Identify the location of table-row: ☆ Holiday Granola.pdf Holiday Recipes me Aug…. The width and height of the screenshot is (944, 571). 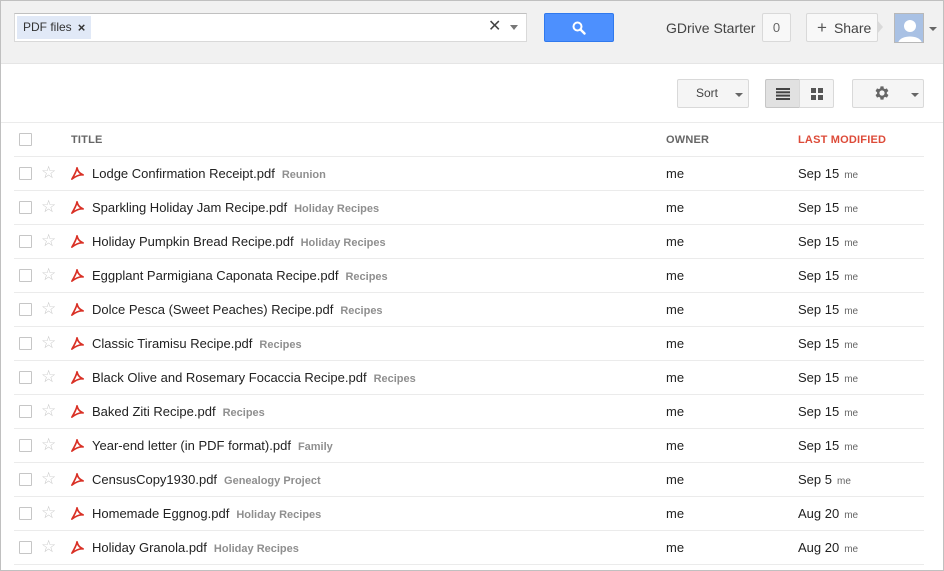
(469, 548).